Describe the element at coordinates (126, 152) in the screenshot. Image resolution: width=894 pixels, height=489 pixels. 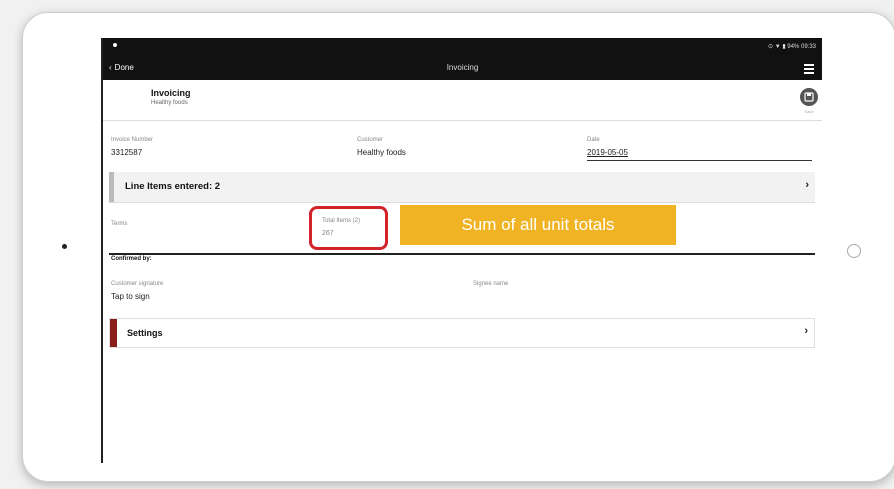
I see `invoice-number-value: 3312587` at that location.